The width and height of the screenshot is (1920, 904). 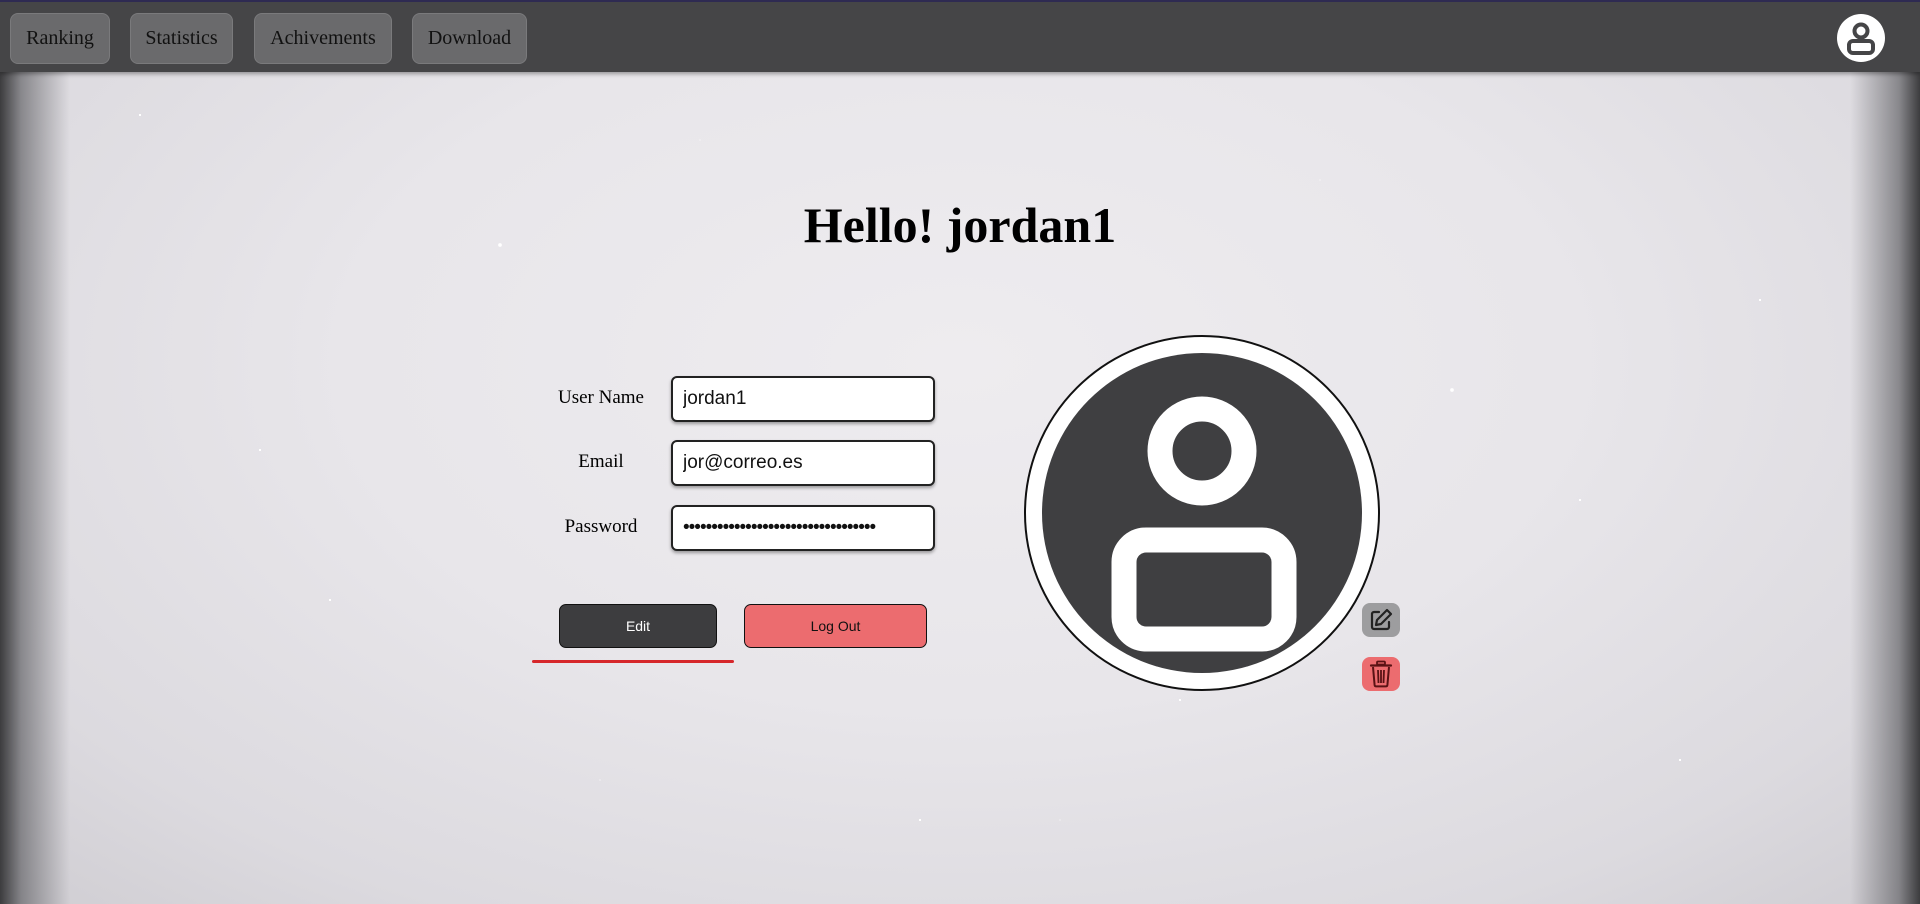 I want to click on user-icon, so click(x=1861, y=38).